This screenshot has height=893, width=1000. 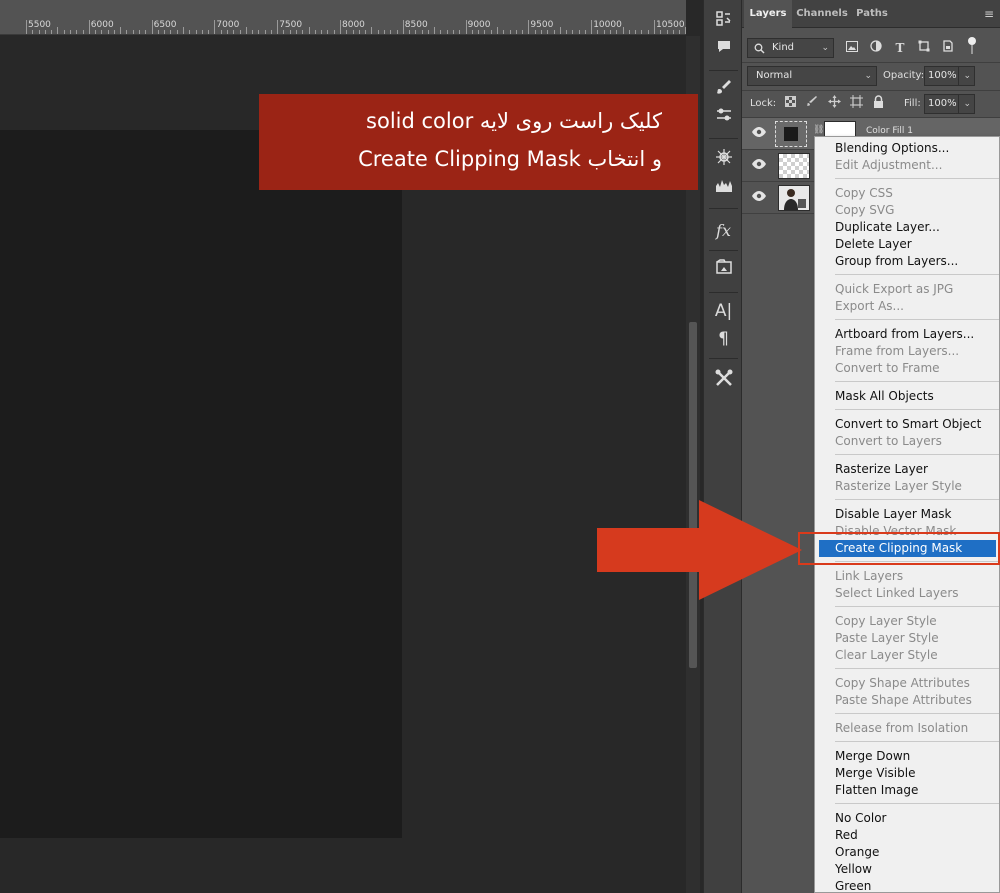 What do you see at coordinates (907, 638) in the screenshot?
I see `menu-item-paste-layer-style: Paste Layer Style` at bounding box center [907, 638].